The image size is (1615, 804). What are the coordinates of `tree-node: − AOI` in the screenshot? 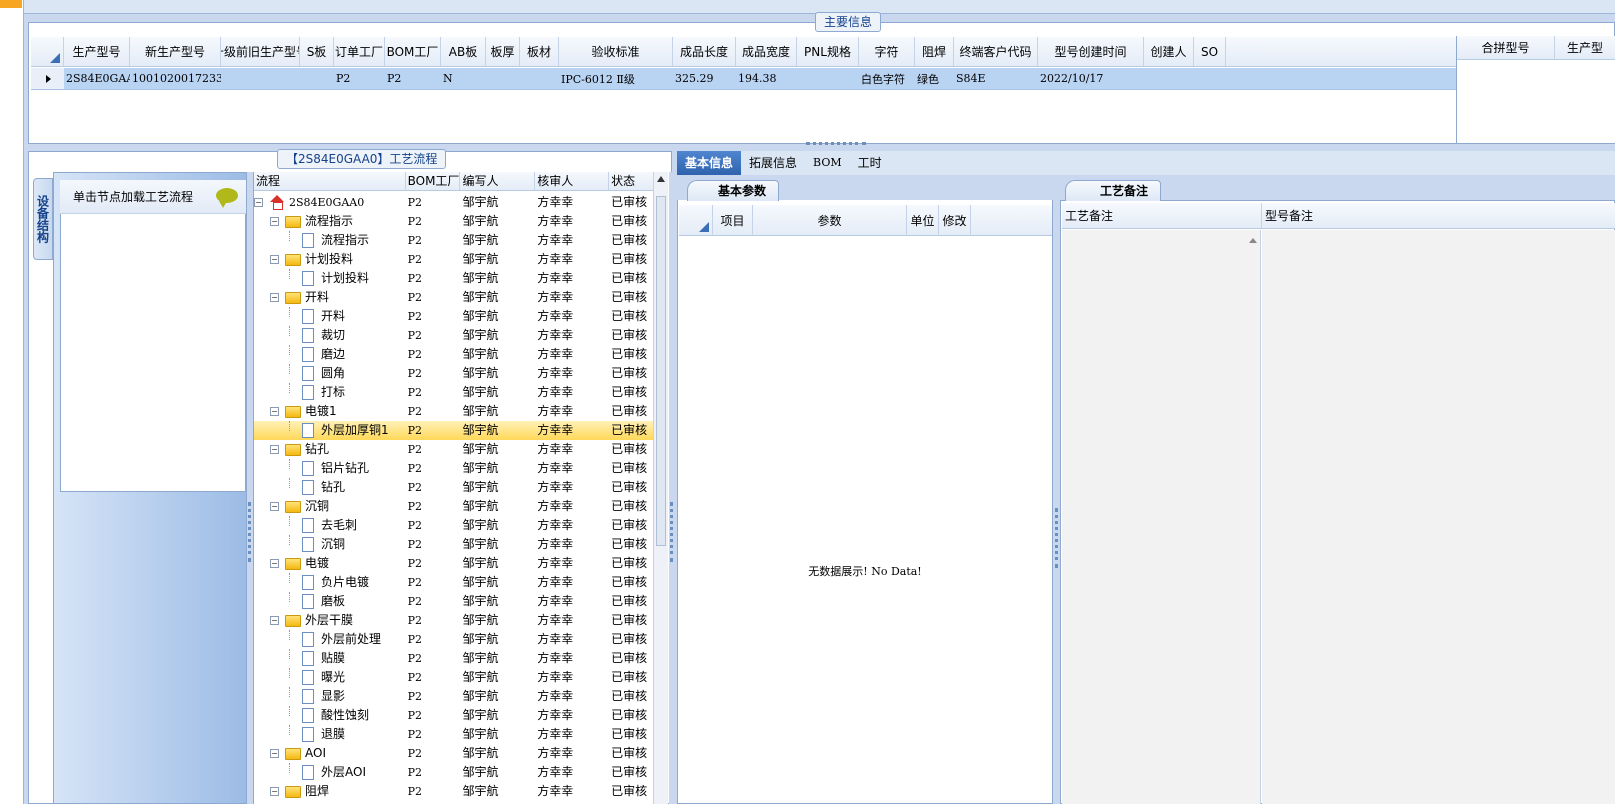 It's located at (330, 753).